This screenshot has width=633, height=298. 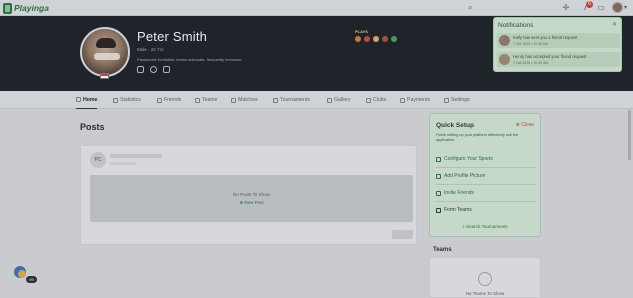 I want to click on tab-teams: Teams, so click(x=206, y=100).